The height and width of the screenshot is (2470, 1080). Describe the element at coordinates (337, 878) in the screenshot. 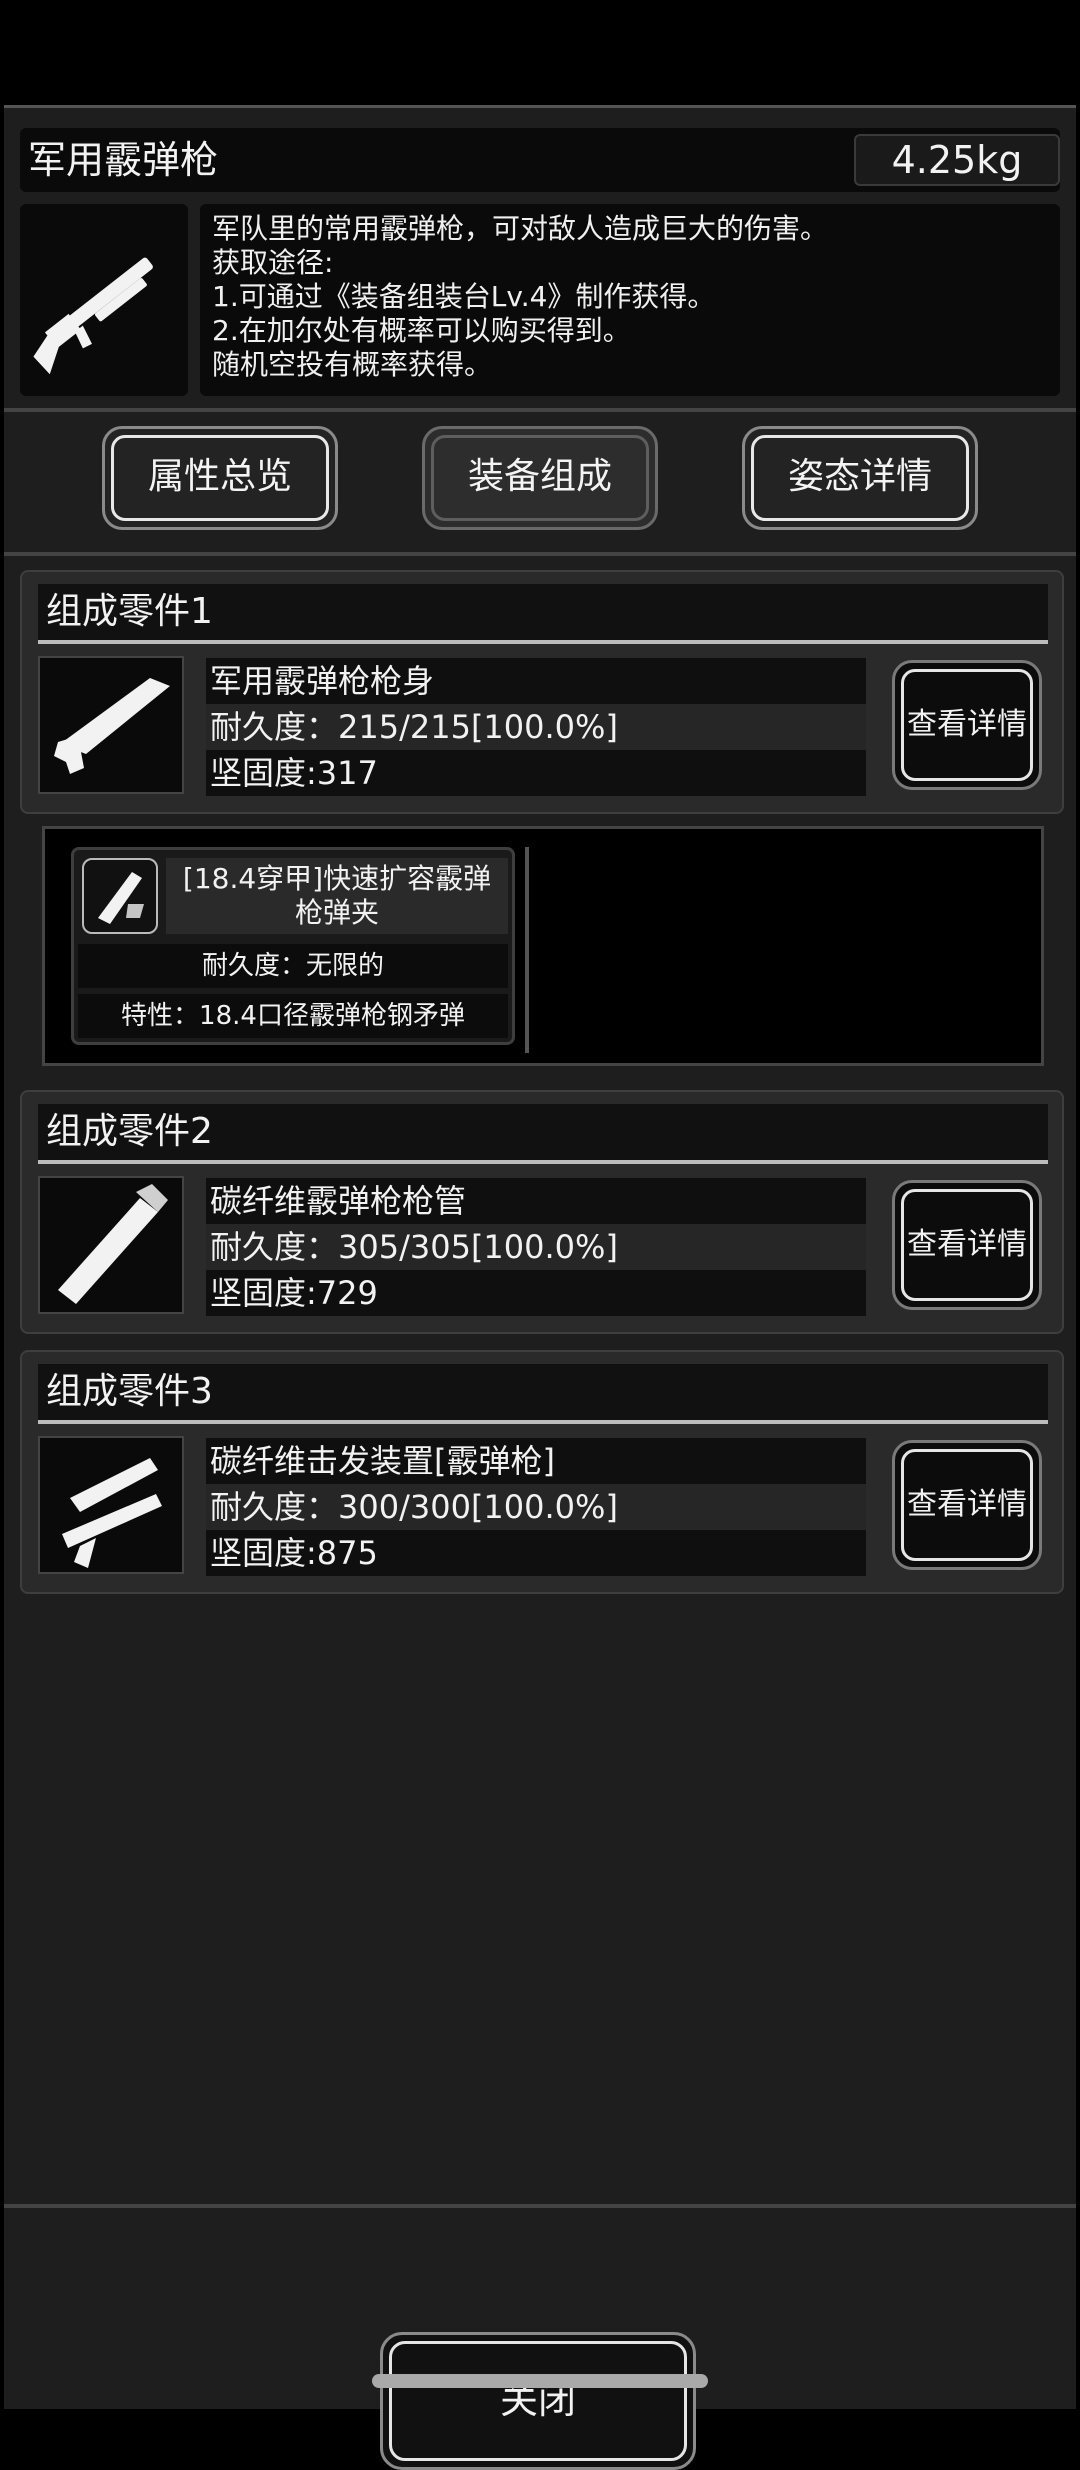

I see `magazine-name-line: [18.4穿甲]快速扩容霰弹` at that location.